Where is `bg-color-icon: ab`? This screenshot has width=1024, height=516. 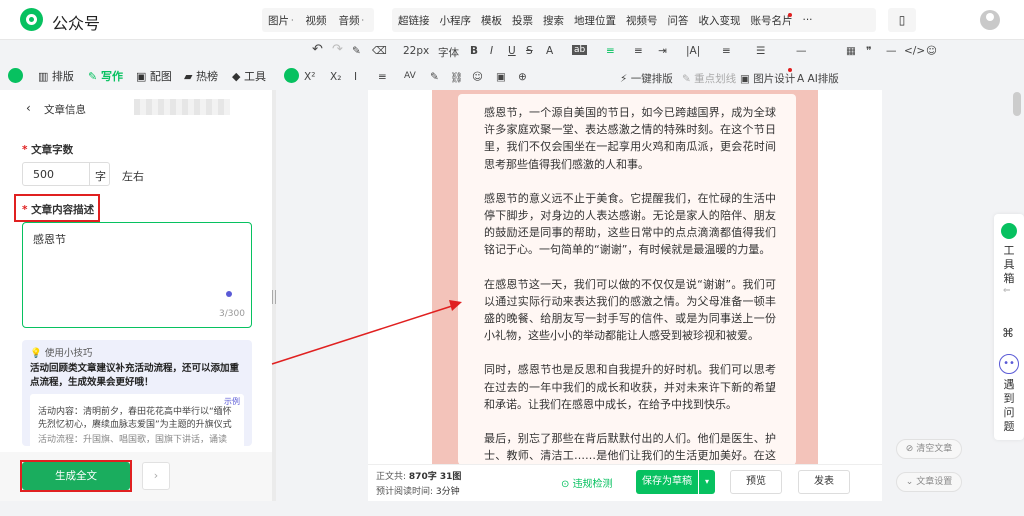 bg-color-icon: ab is located at coordinates (580, 50).